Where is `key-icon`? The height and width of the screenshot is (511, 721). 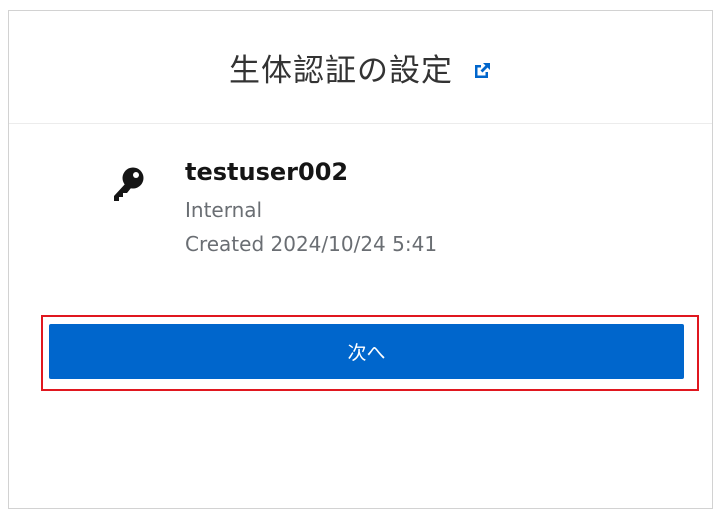
key-icon is located at coordinates (127, 185).